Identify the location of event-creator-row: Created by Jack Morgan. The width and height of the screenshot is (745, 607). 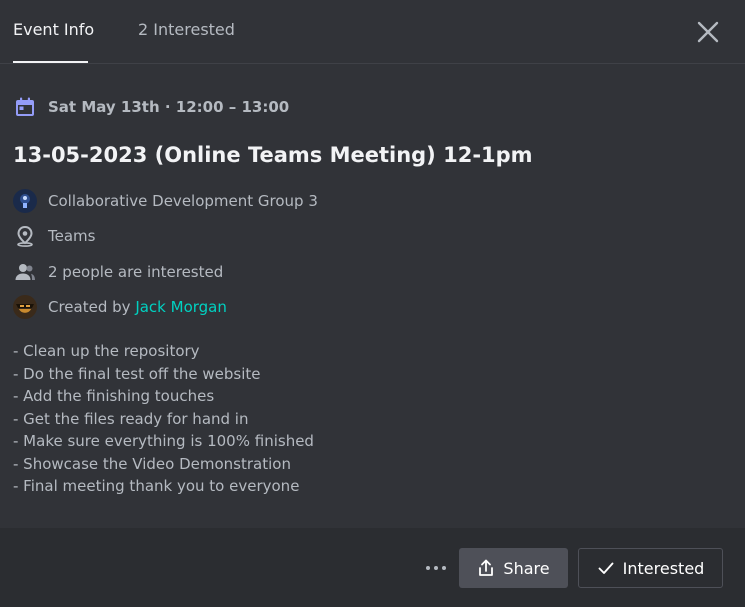
(120, 307).